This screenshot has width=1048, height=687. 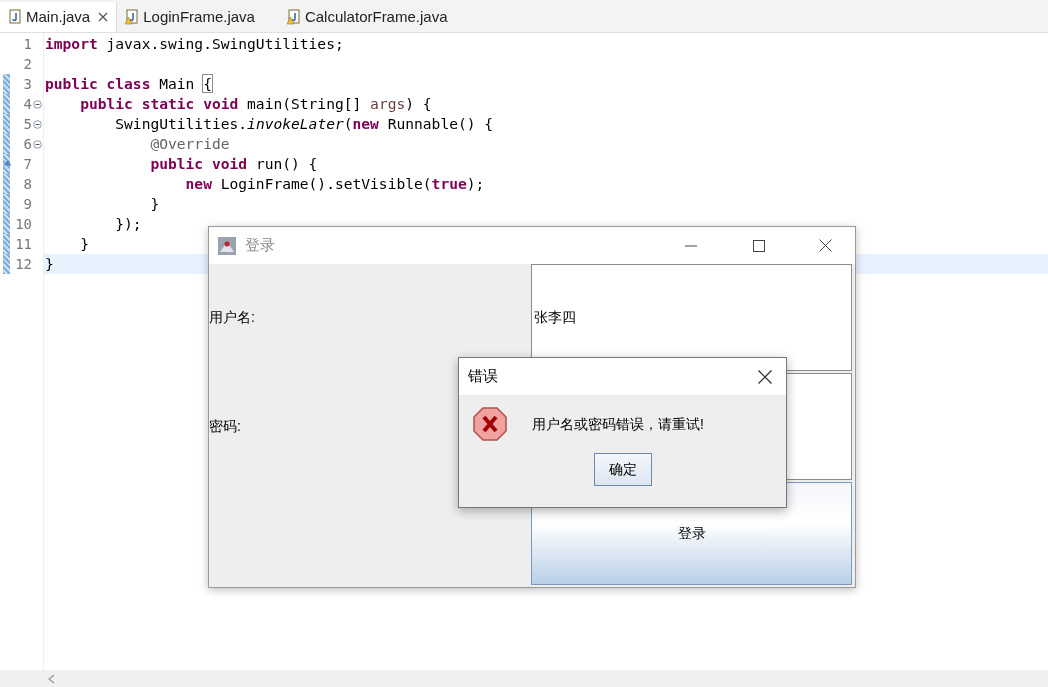 What do you see at coordinates (27, 204) in the screenshot?
I see `line-number: 9` at bounding box center [27, 204].